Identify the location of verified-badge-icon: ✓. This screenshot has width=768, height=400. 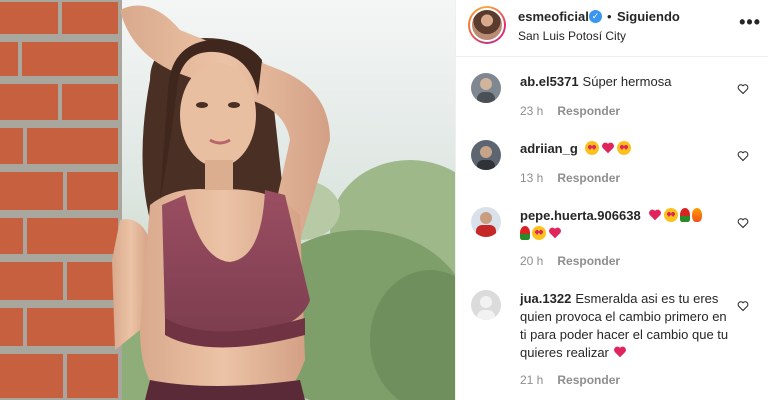
(595, 16).